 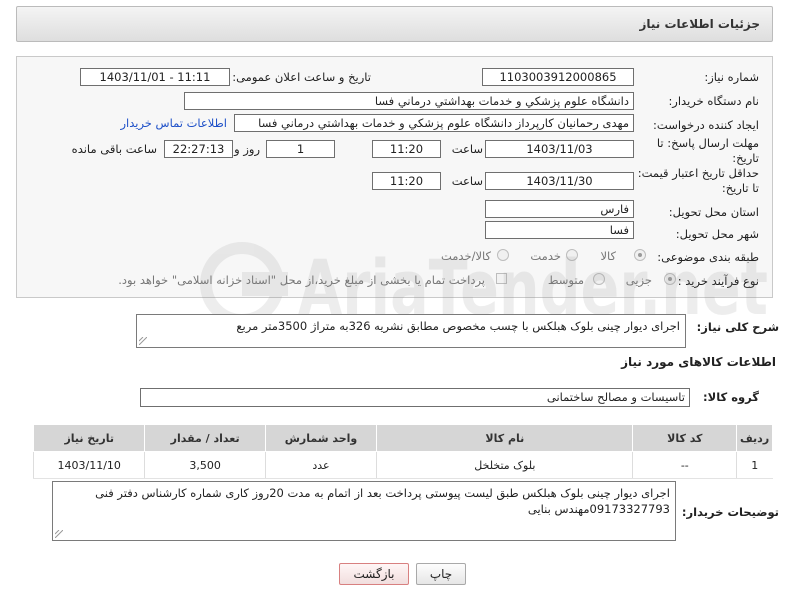 What do you see at coordinates (247, 149) in the screenshot?
I see `days-label: روز و` at bounding box center [247, 149].